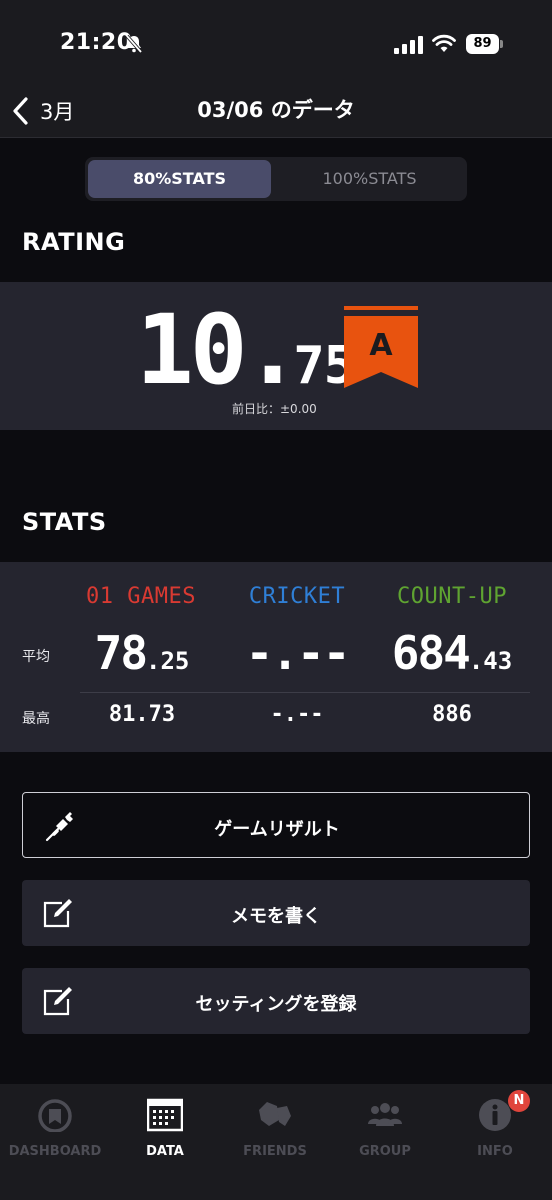 This screenshot has height=1200, width=552. I want to click on page-title: 03/06 のデータ, so click(276, 110).